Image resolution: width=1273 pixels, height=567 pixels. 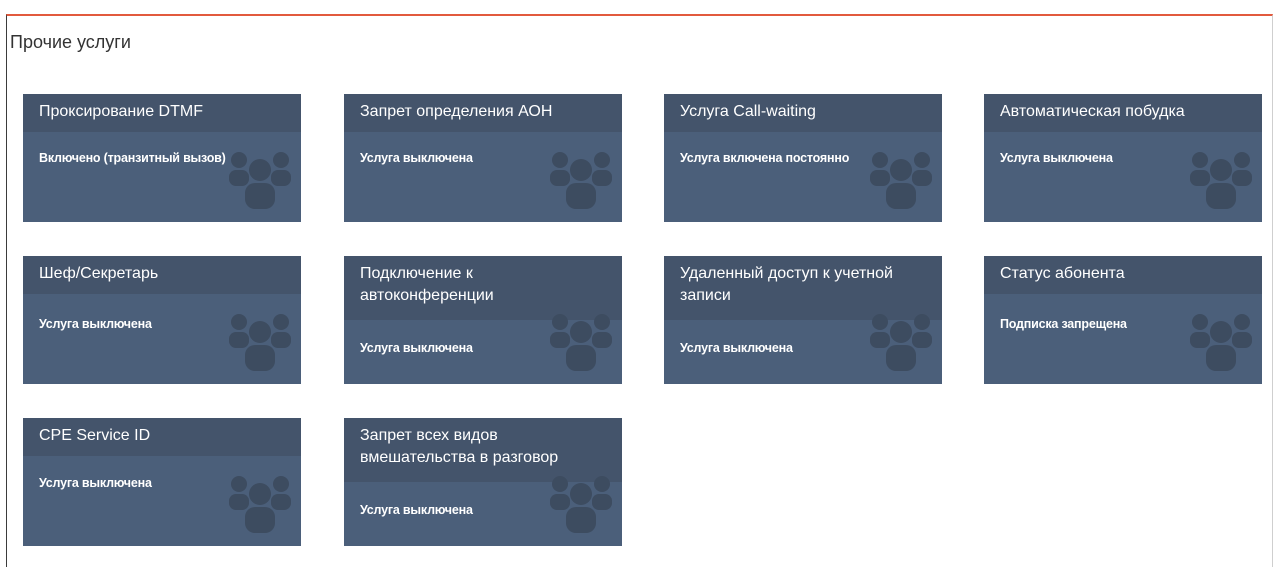 What do you see at coordinates (483, 158) in the screenshot?
I see `service-tile-caller-id-block: Запрет определения АОН Услуга выключена` at bounding box center [483, 158].